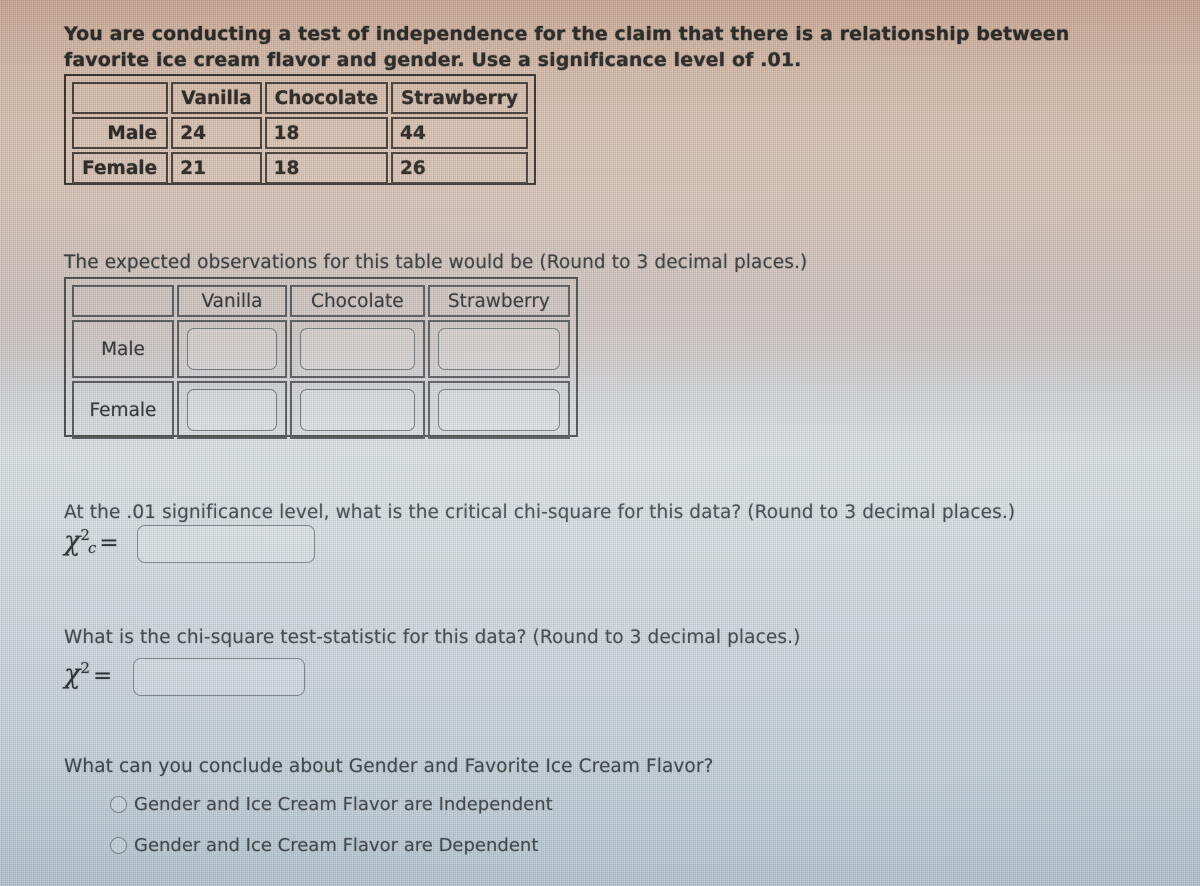 The width and height of the screenshot is (1200, 886). I want to click on expected-cell-male-strawberry, so click(498, 349).